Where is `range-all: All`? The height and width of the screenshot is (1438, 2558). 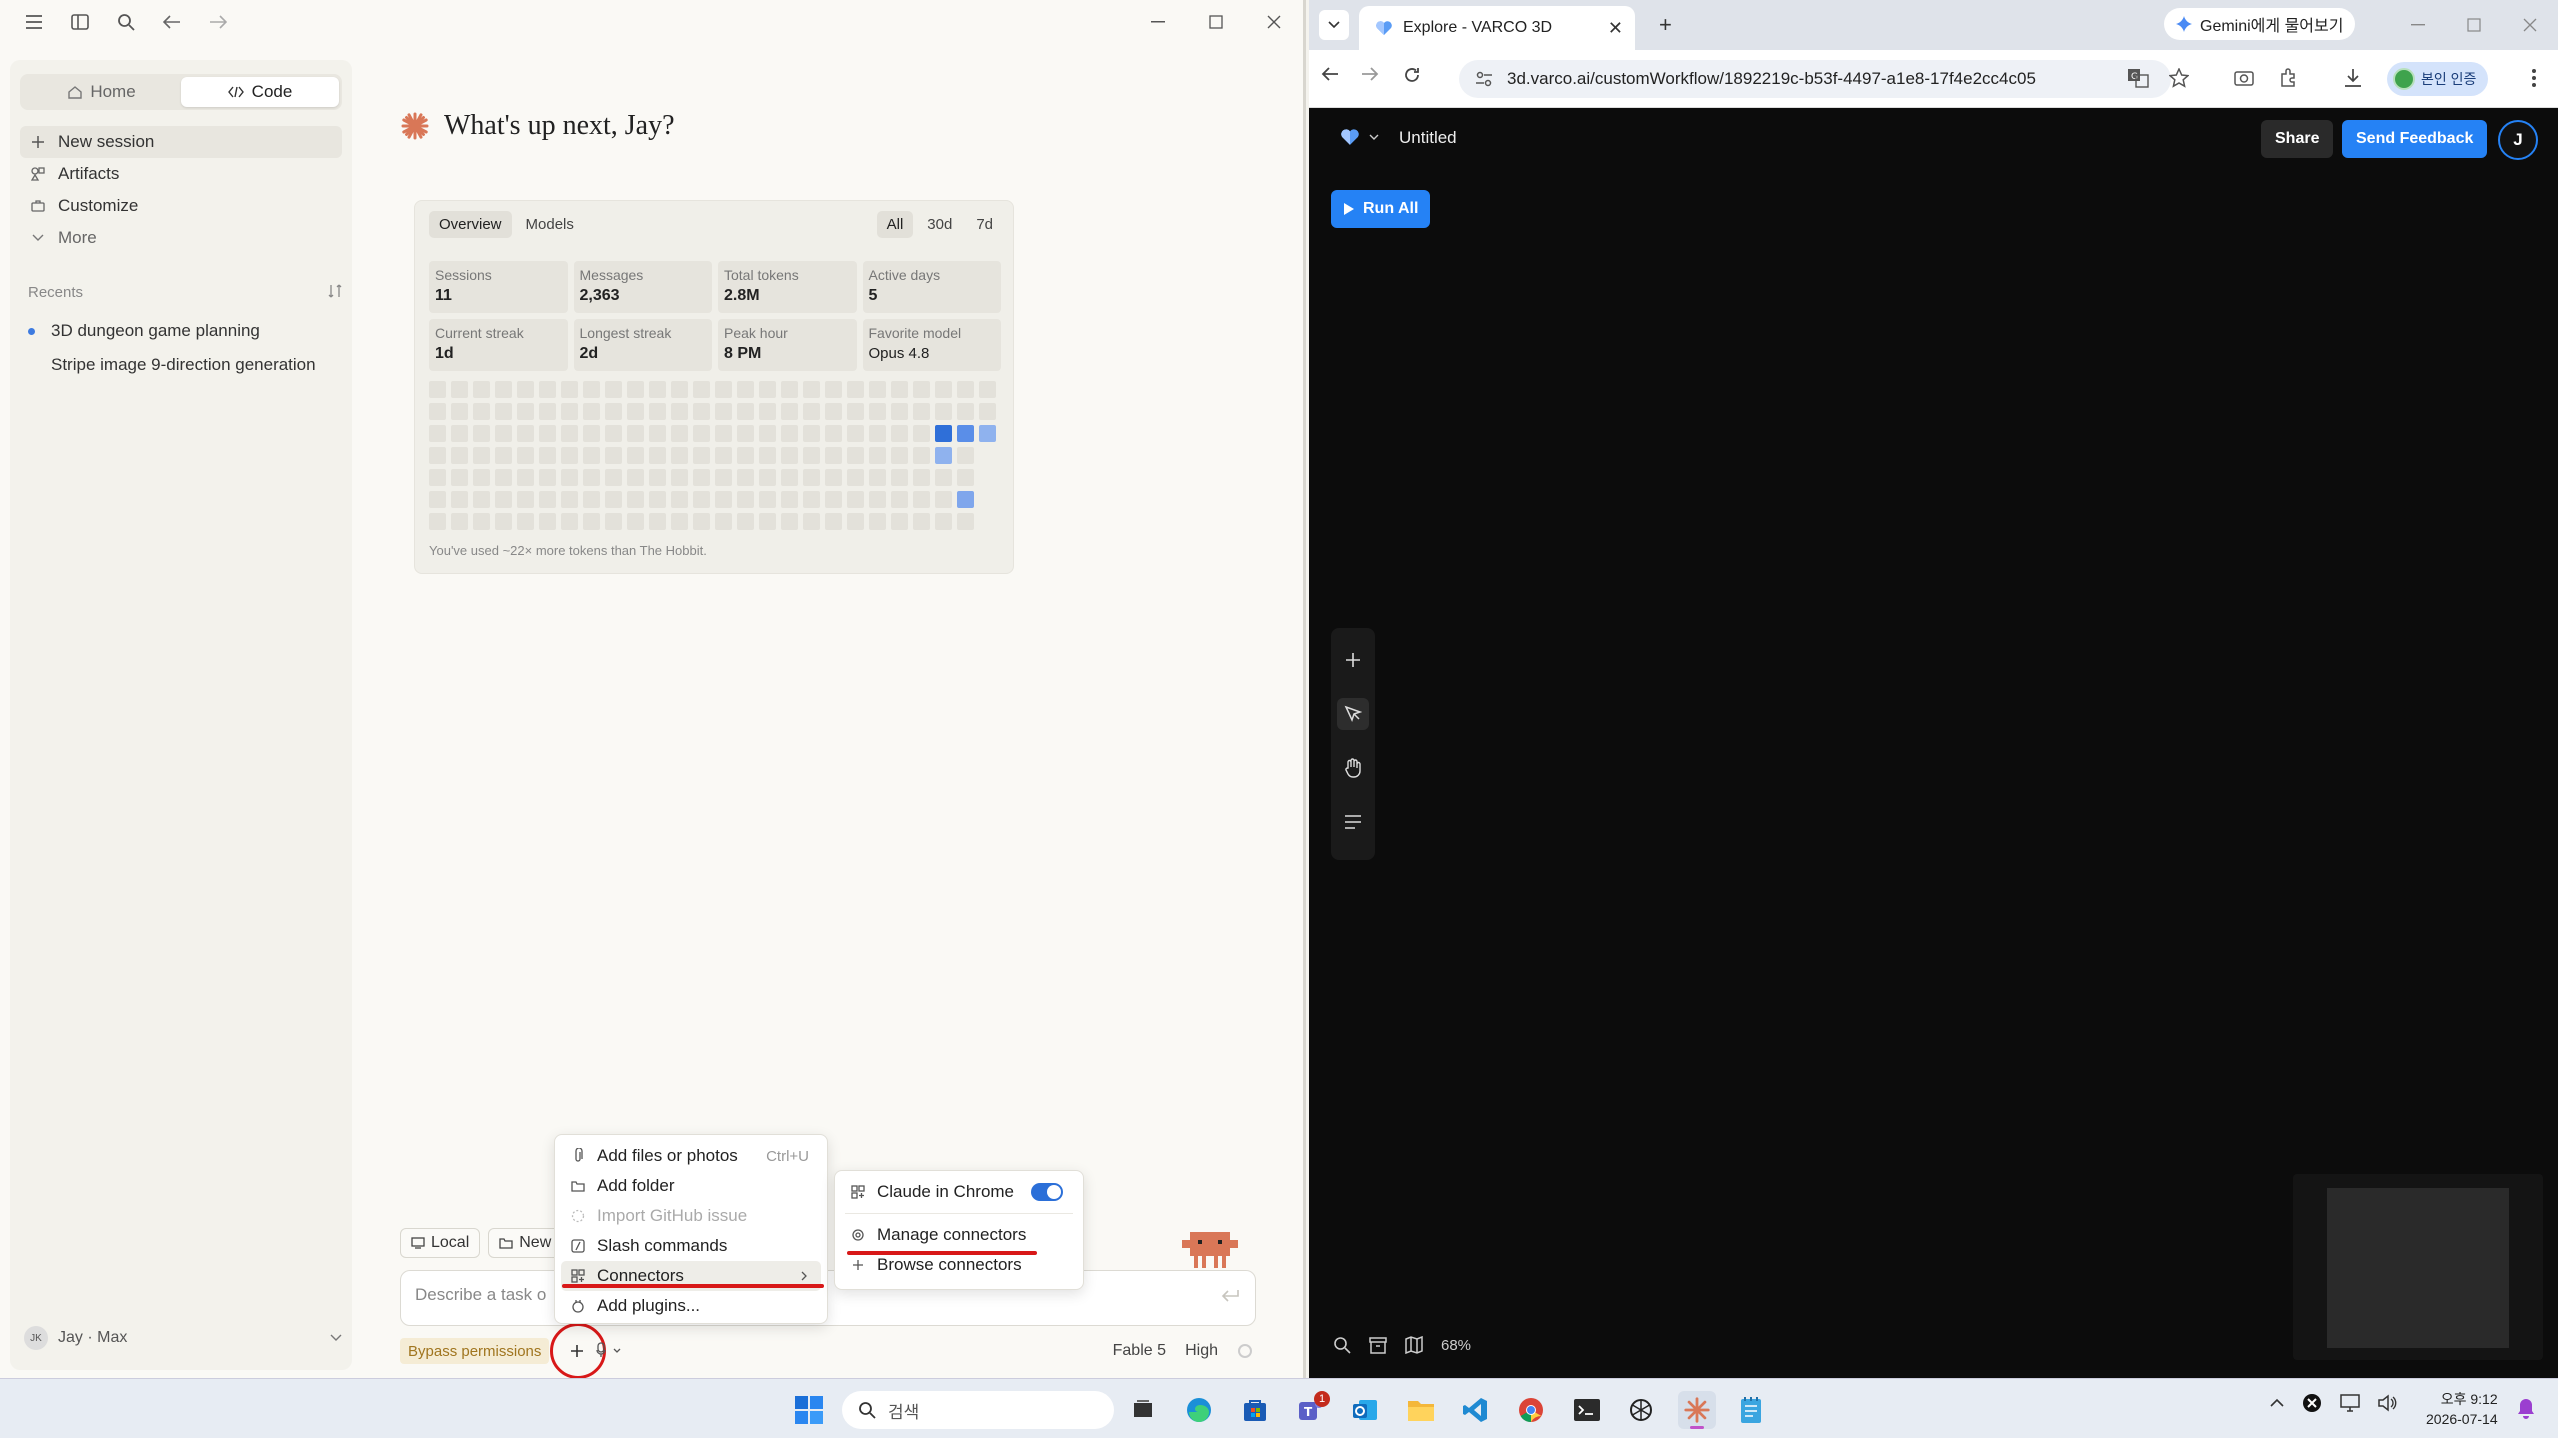
range-all: All is located at coordinates (895, 224).